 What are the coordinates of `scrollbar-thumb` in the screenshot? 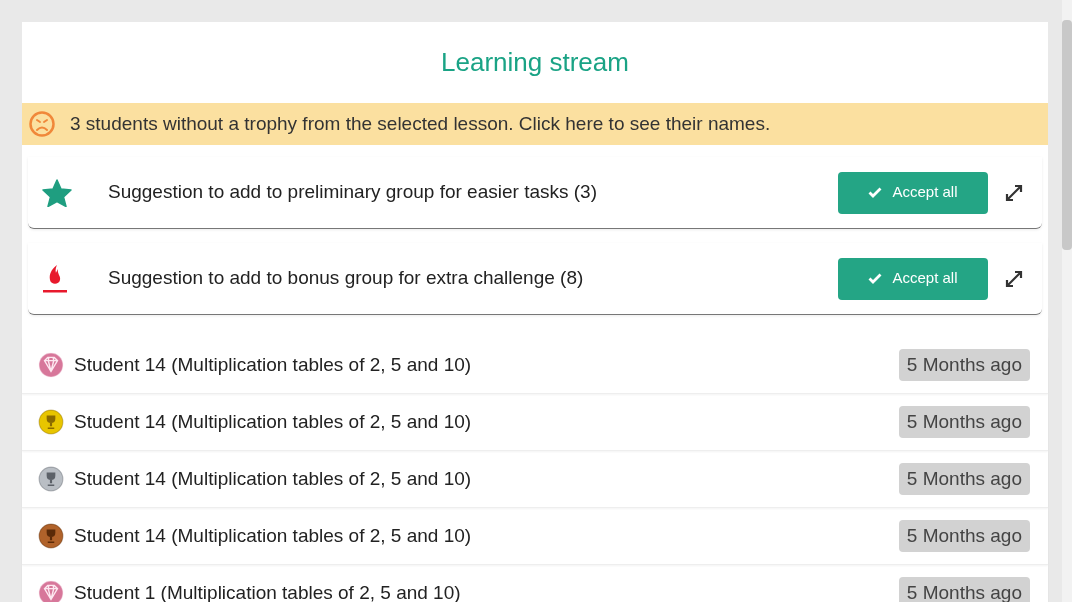 It's located at (1067, 135).